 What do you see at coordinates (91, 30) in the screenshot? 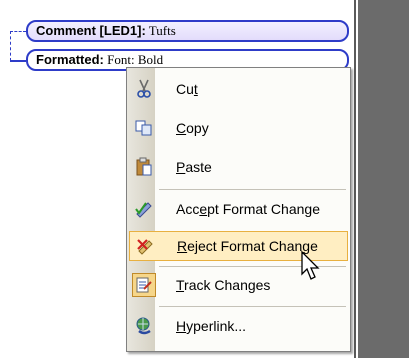
I see `balloon-label: Comment [LED1]:` at bounding box center [91, 30].